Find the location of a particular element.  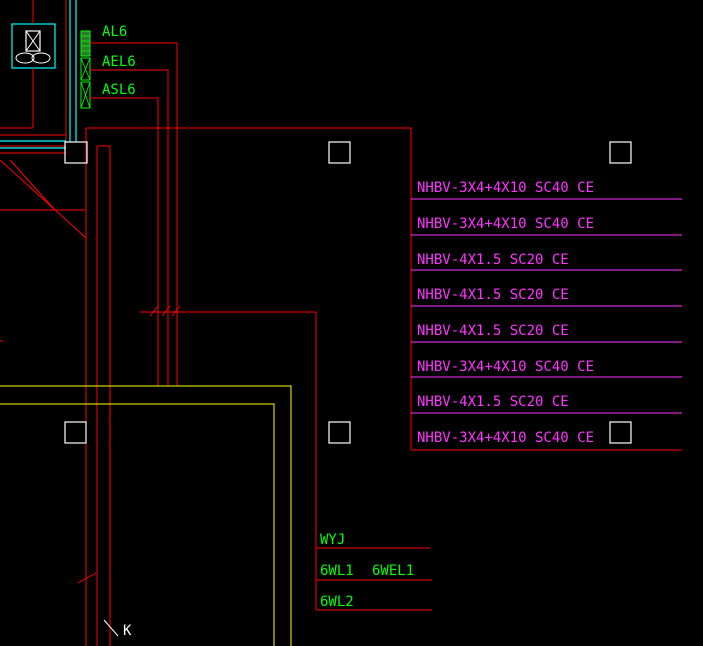

fan-symbol is located at coordinates (33, 34).